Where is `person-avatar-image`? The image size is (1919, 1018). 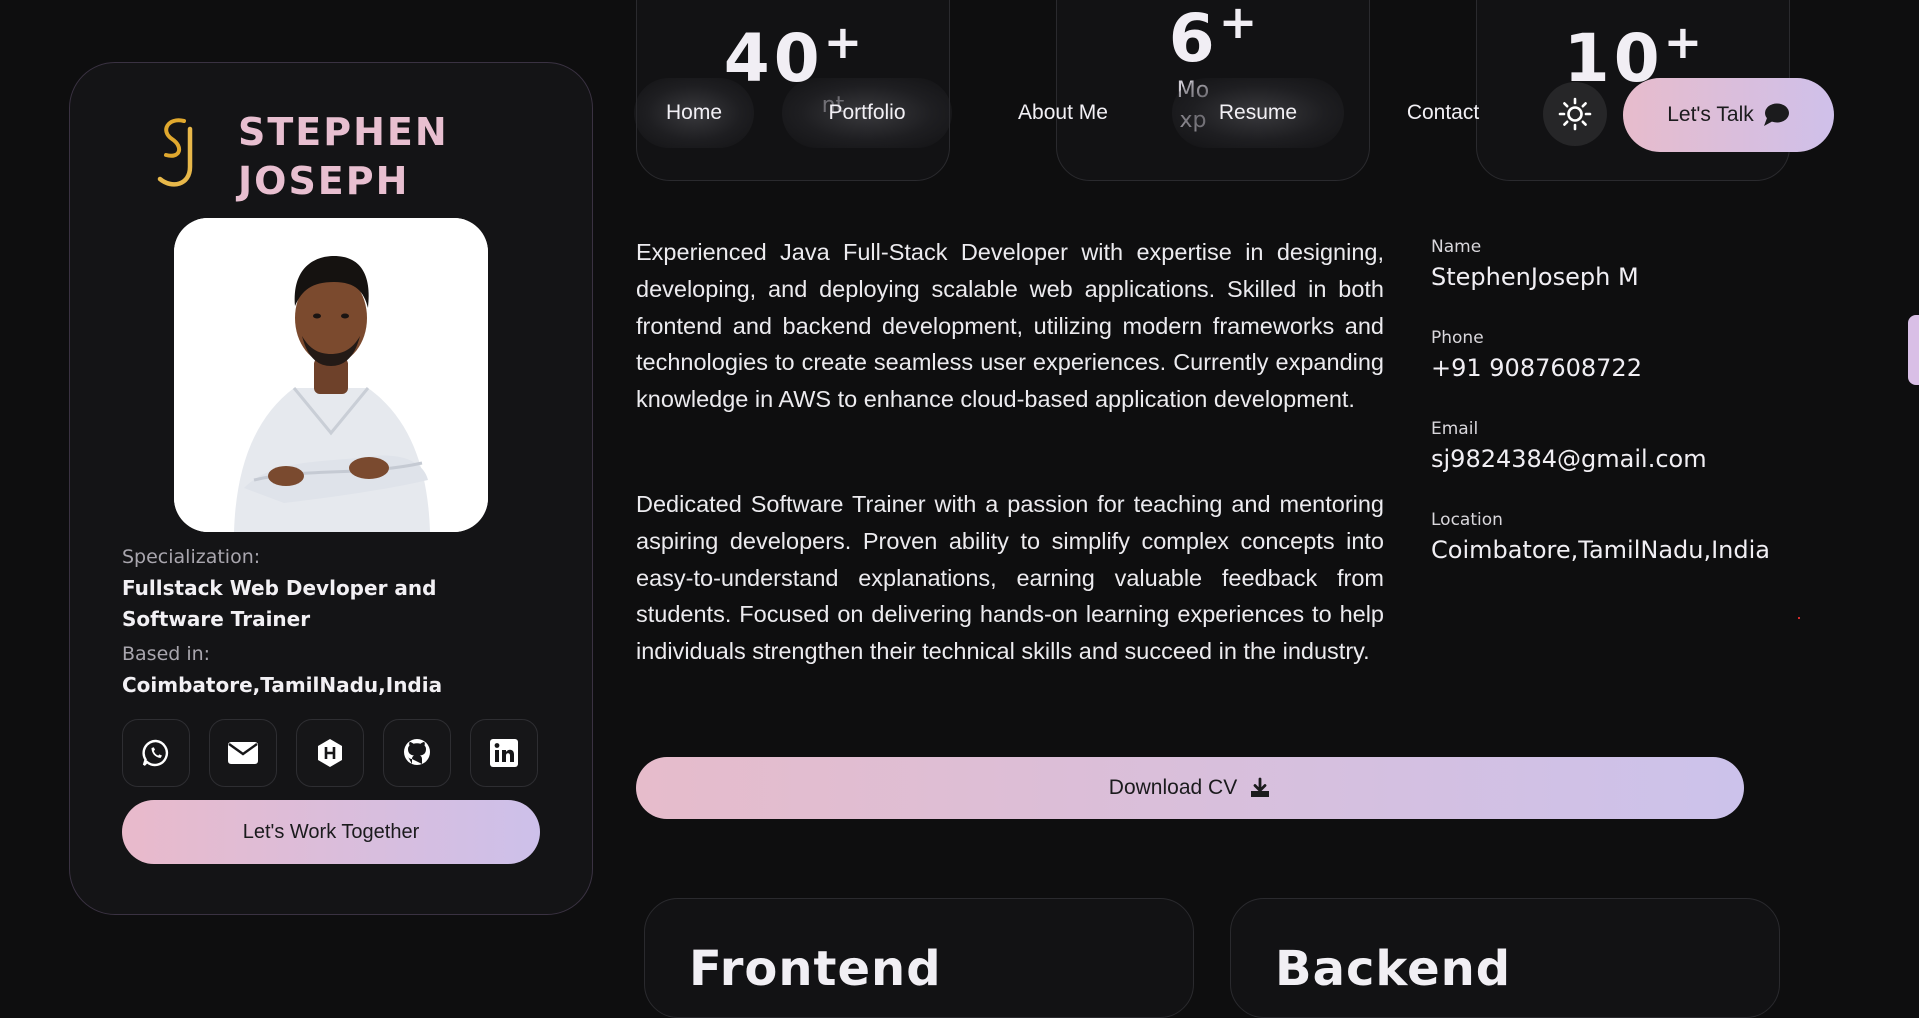 person-avatar-image is located at coordinates (331, 375).